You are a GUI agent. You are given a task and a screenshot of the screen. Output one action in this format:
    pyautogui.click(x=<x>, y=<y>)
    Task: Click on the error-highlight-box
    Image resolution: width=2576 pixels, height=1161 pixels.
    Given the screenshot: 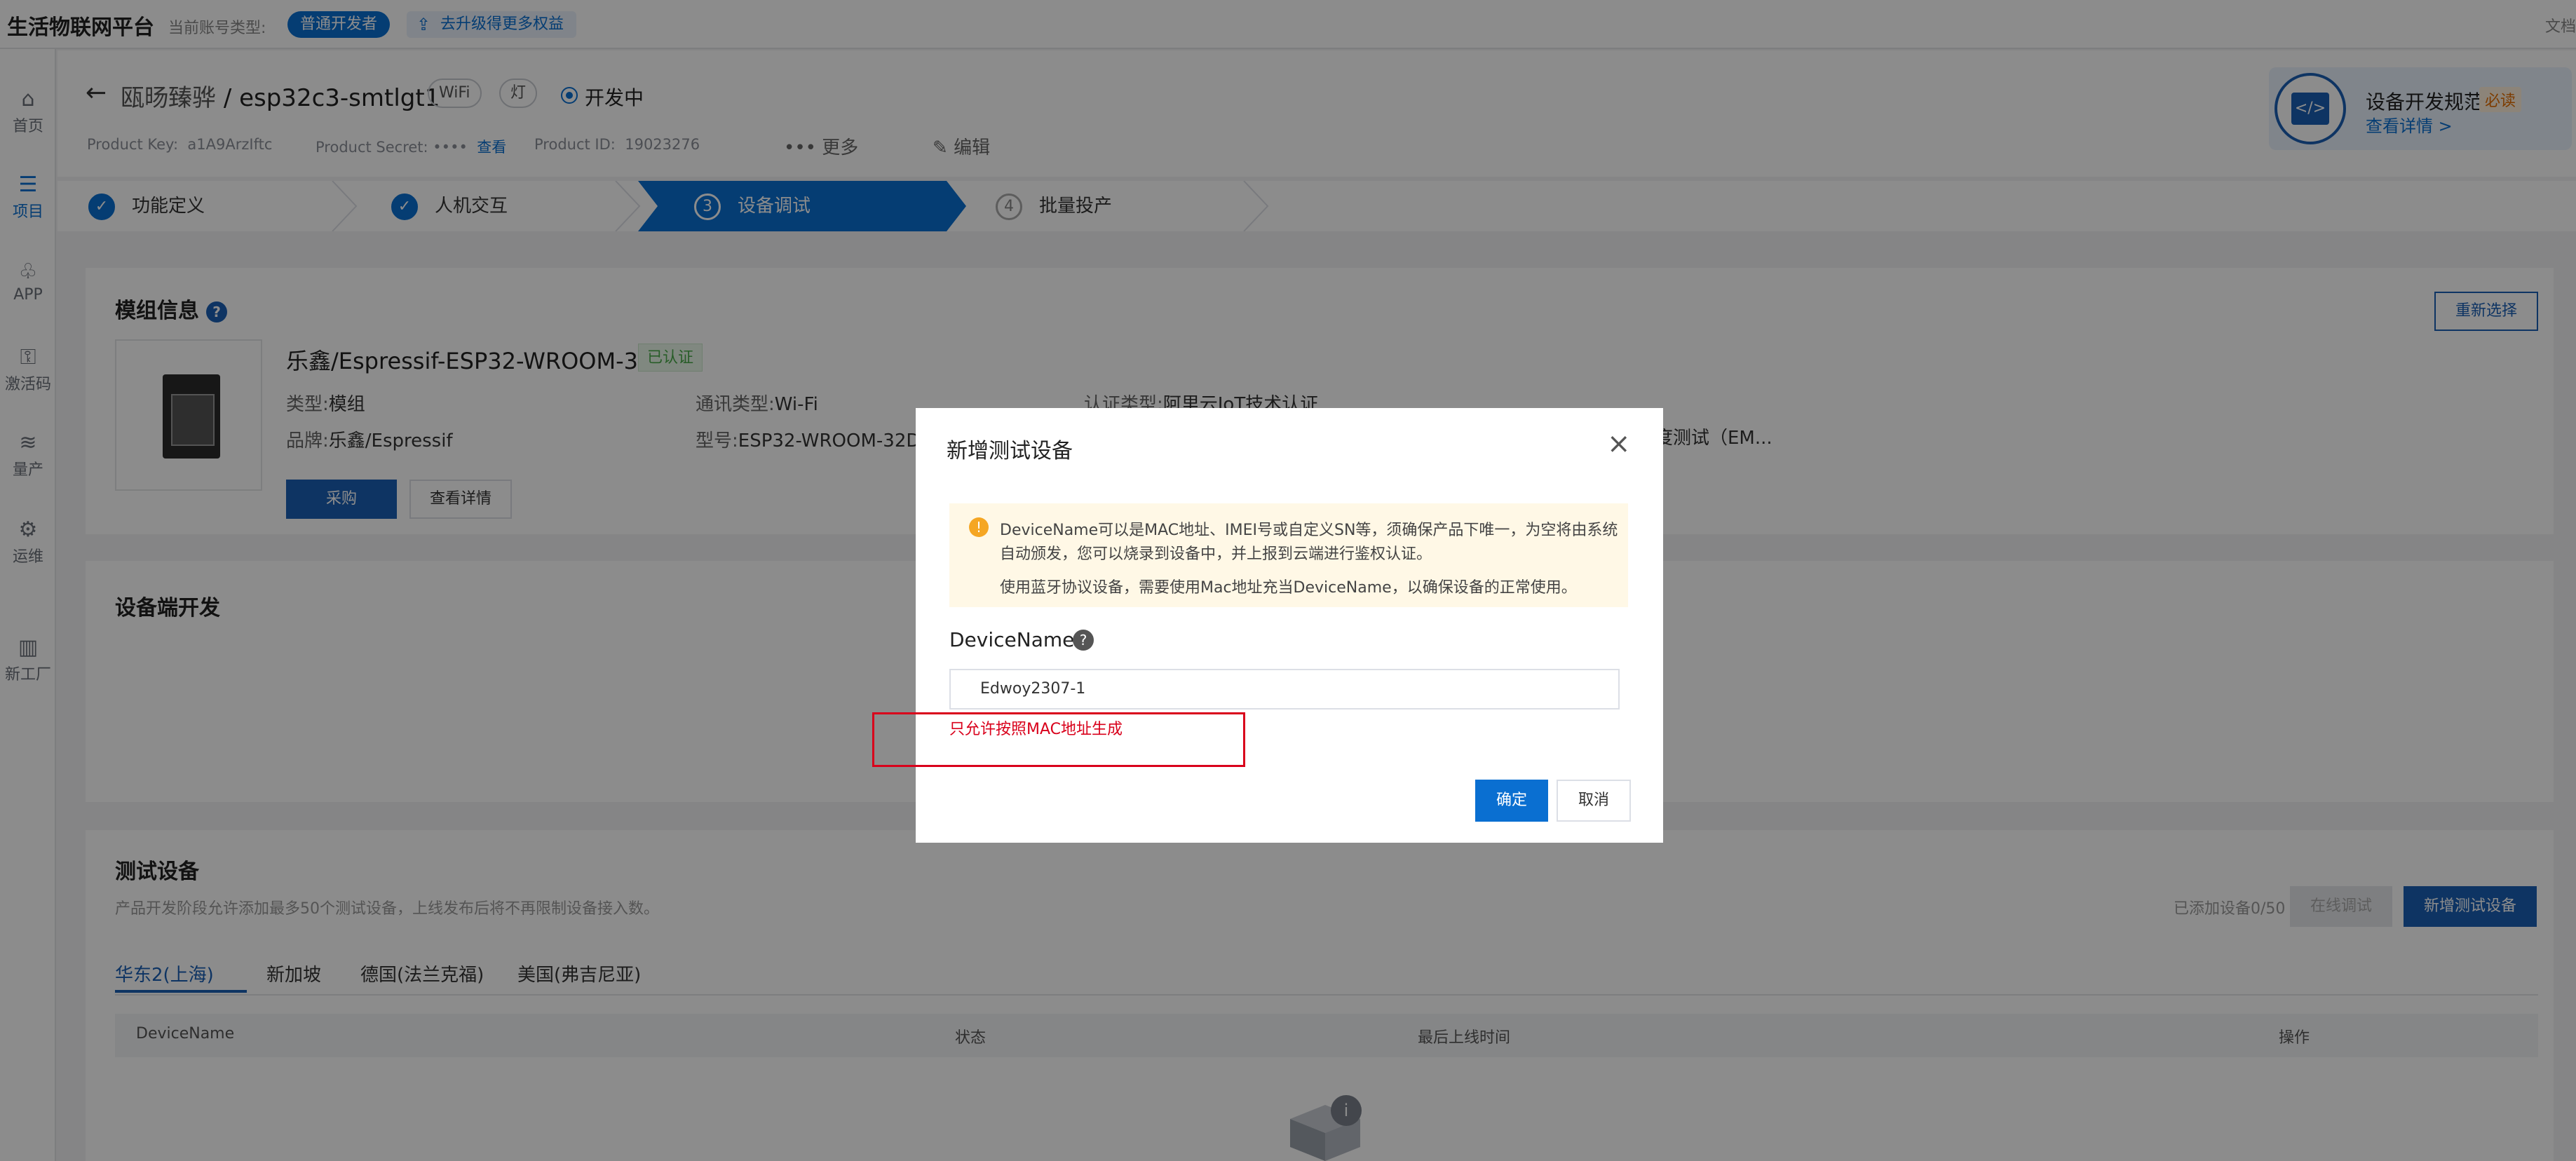 What is the action you would take?
    pyautogui.click(x=1058, y=739)
    